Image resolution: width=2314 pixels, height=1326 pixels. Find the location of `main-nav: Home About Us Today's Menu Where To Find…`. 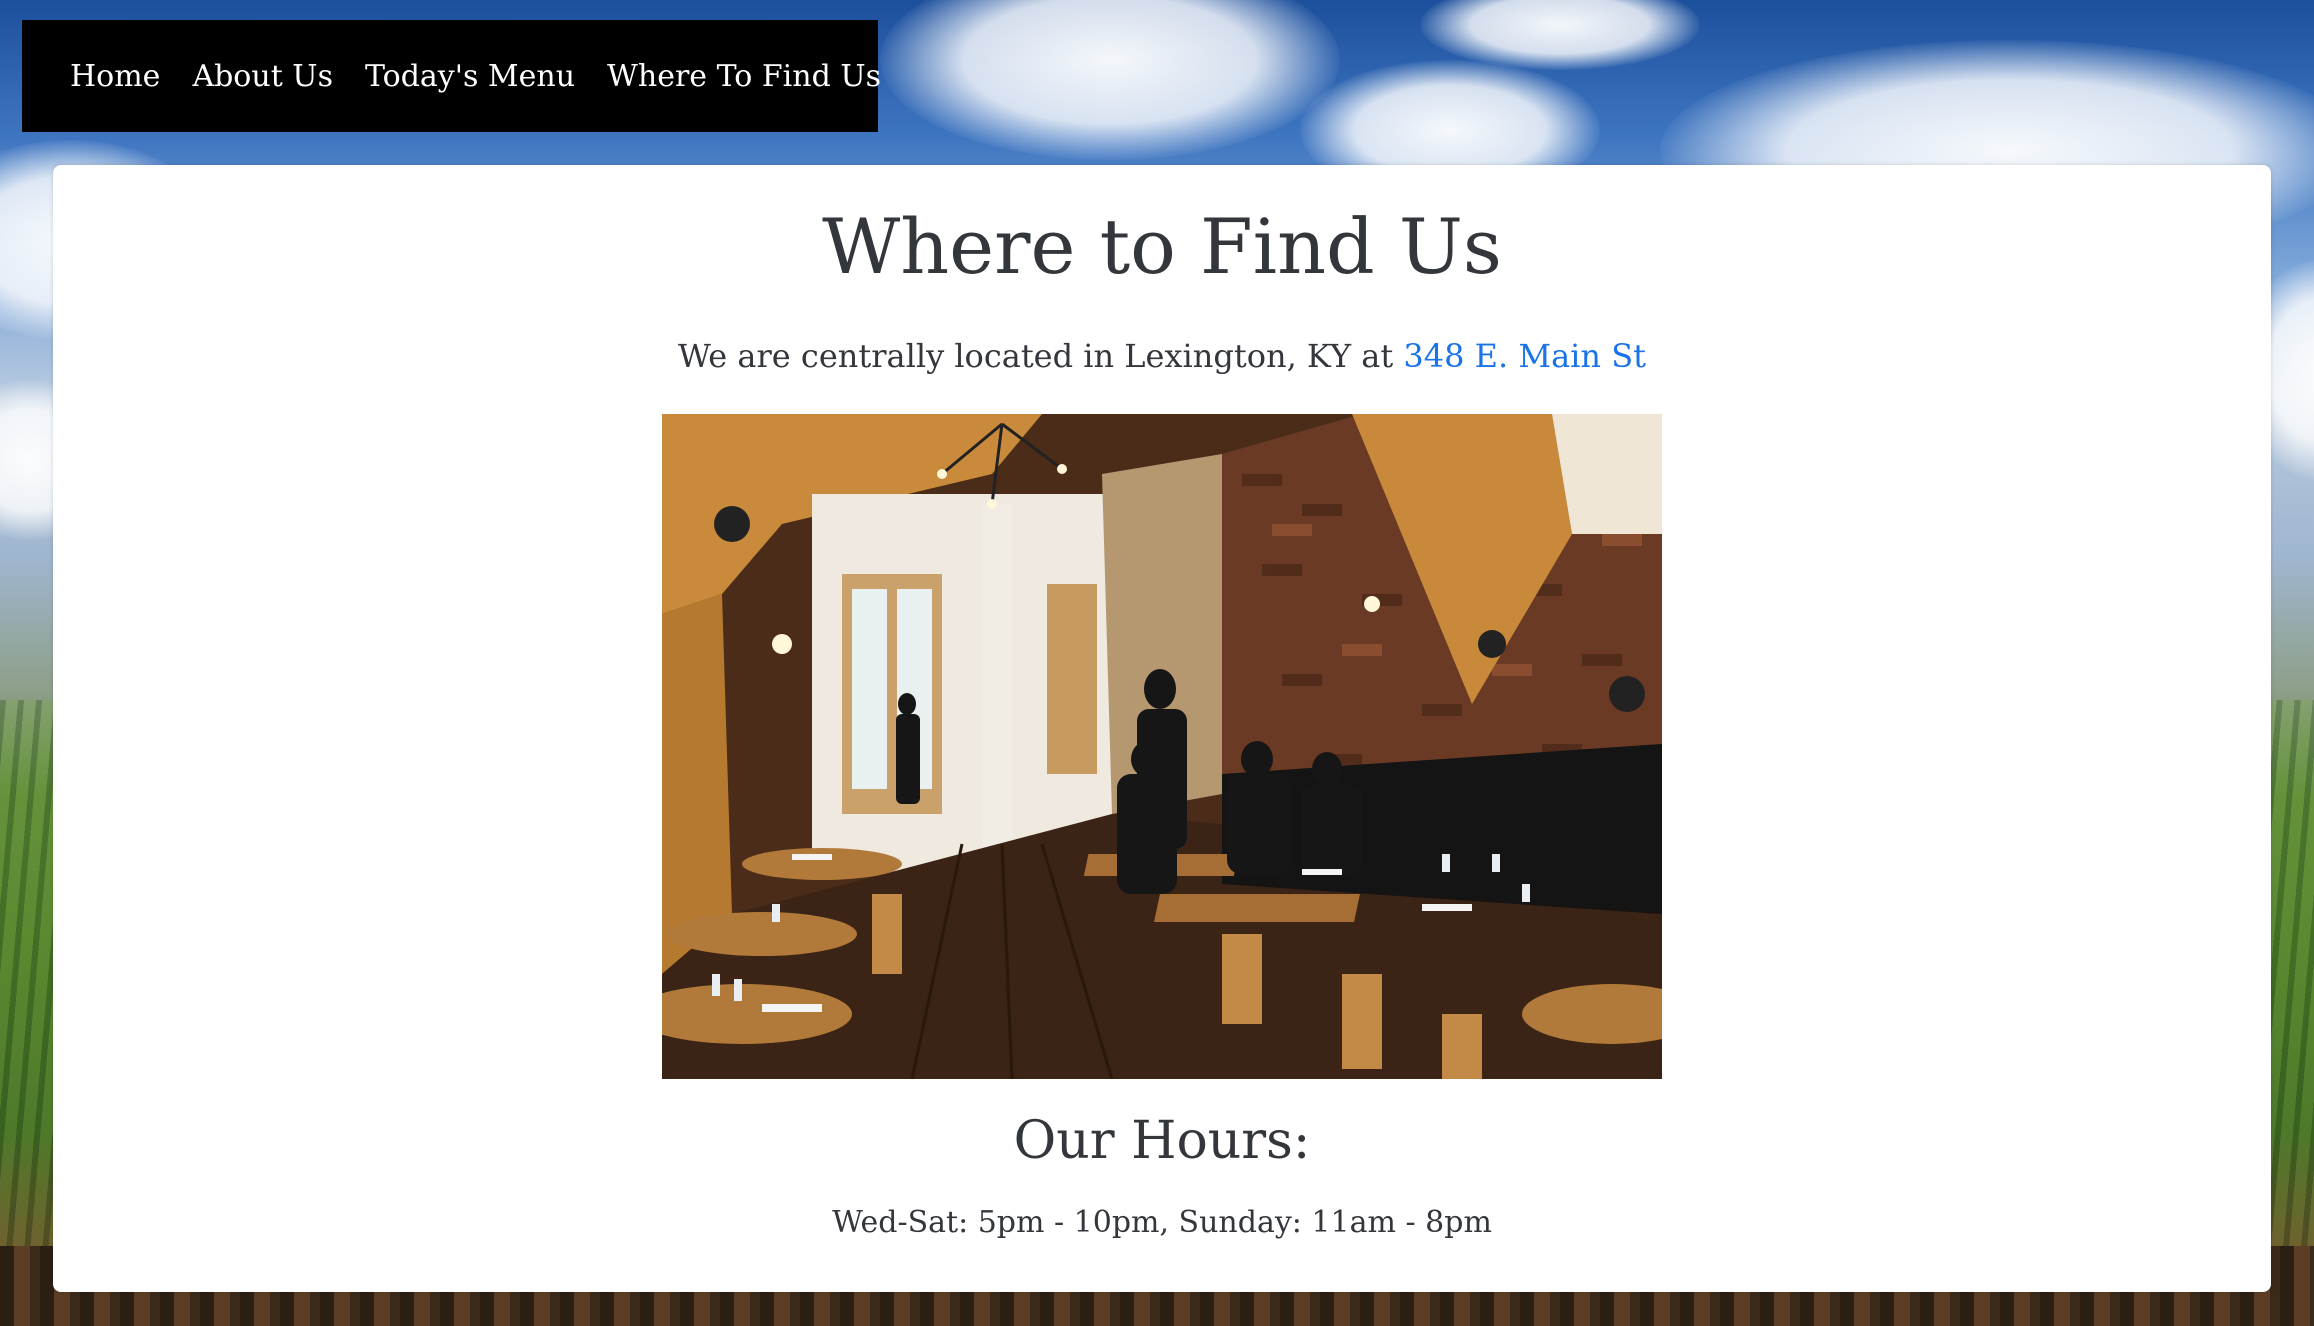

main-nav: Home About Us Today's Menu Where To Find… is located at coordinates (451, 76).